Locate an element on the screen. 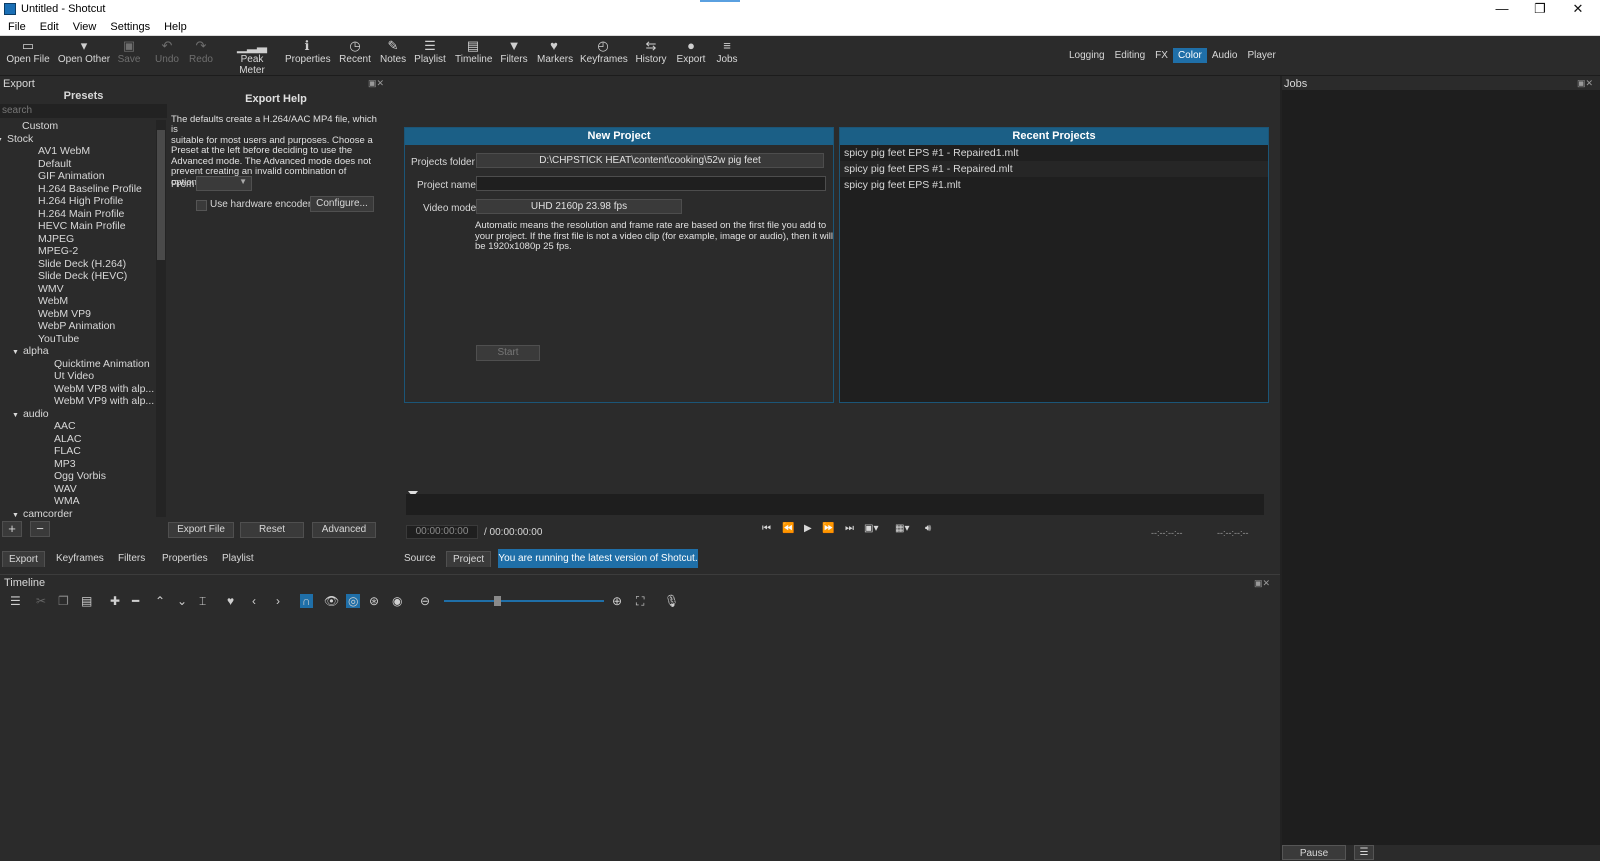  preset-tree-item: AV1 WebM is located at coordinates (77, 151).